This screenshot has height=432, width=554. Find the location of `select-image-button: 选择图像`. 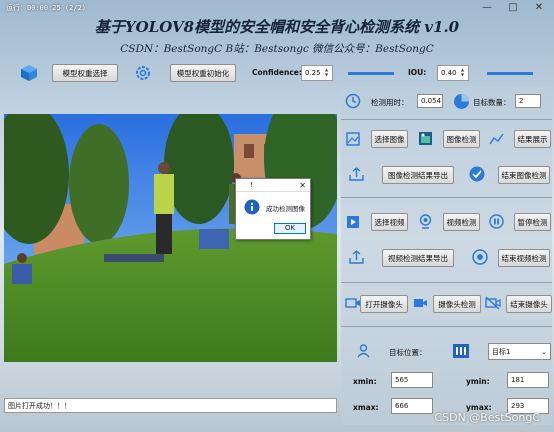

select-image-button: 选择图像 is located at coordinates (389, 139).